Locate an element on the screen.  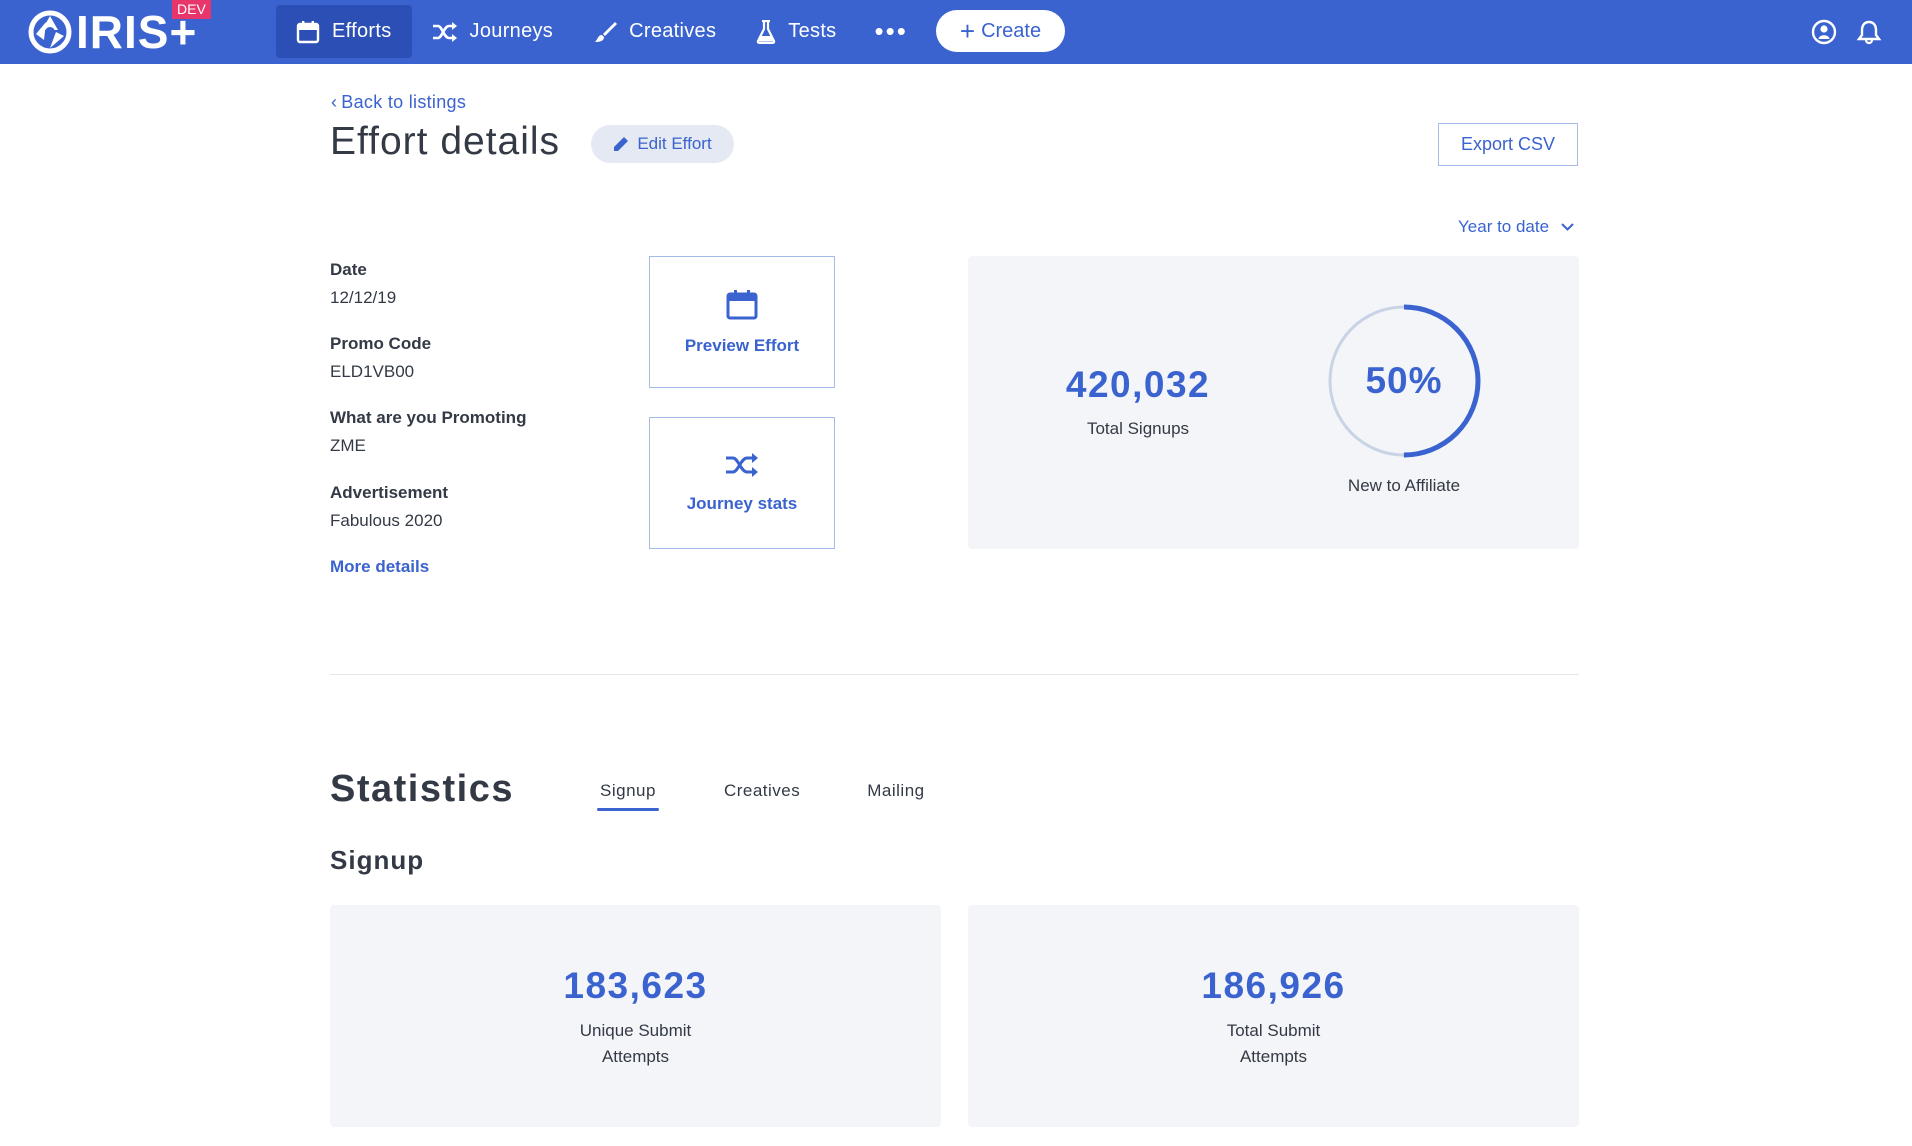
detail-promoting: What are you Promoting ZME is located at coordinates (428, 432).